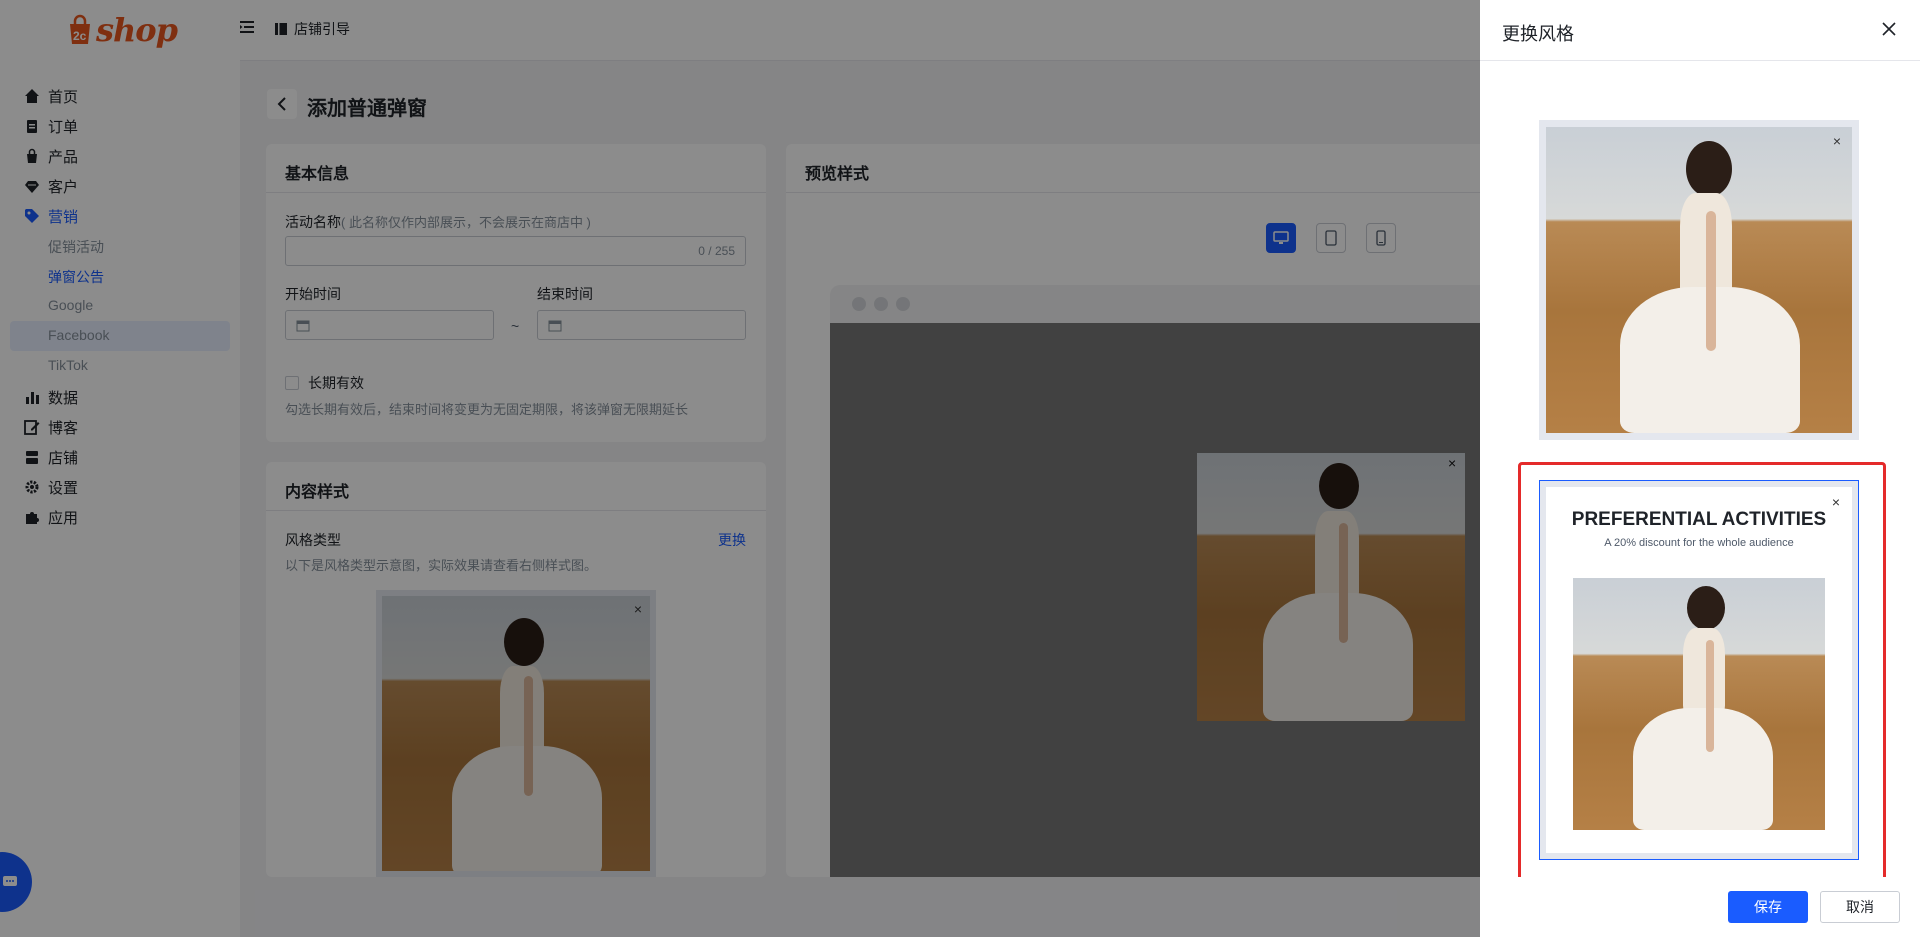  What do you see at coordinates (1700, 60) in the screenshot?
I see `divider` at bounding box center [1700, 60].